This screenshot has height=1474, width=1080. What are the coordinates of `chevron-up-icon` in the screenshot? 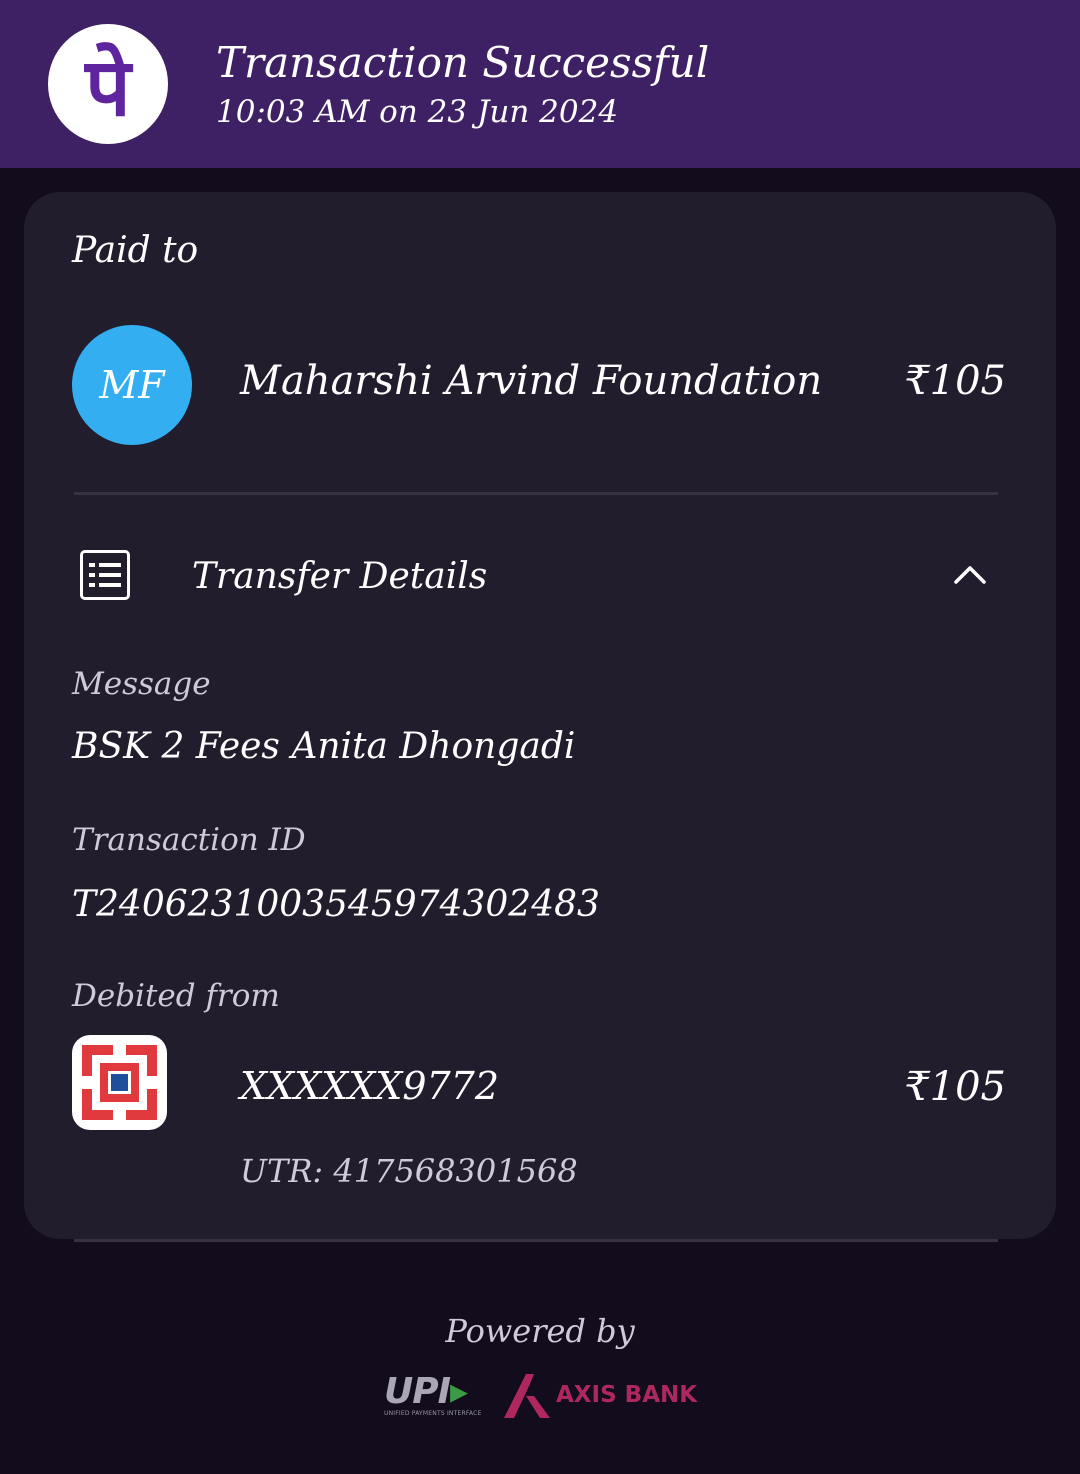 It's located at (970, 574).